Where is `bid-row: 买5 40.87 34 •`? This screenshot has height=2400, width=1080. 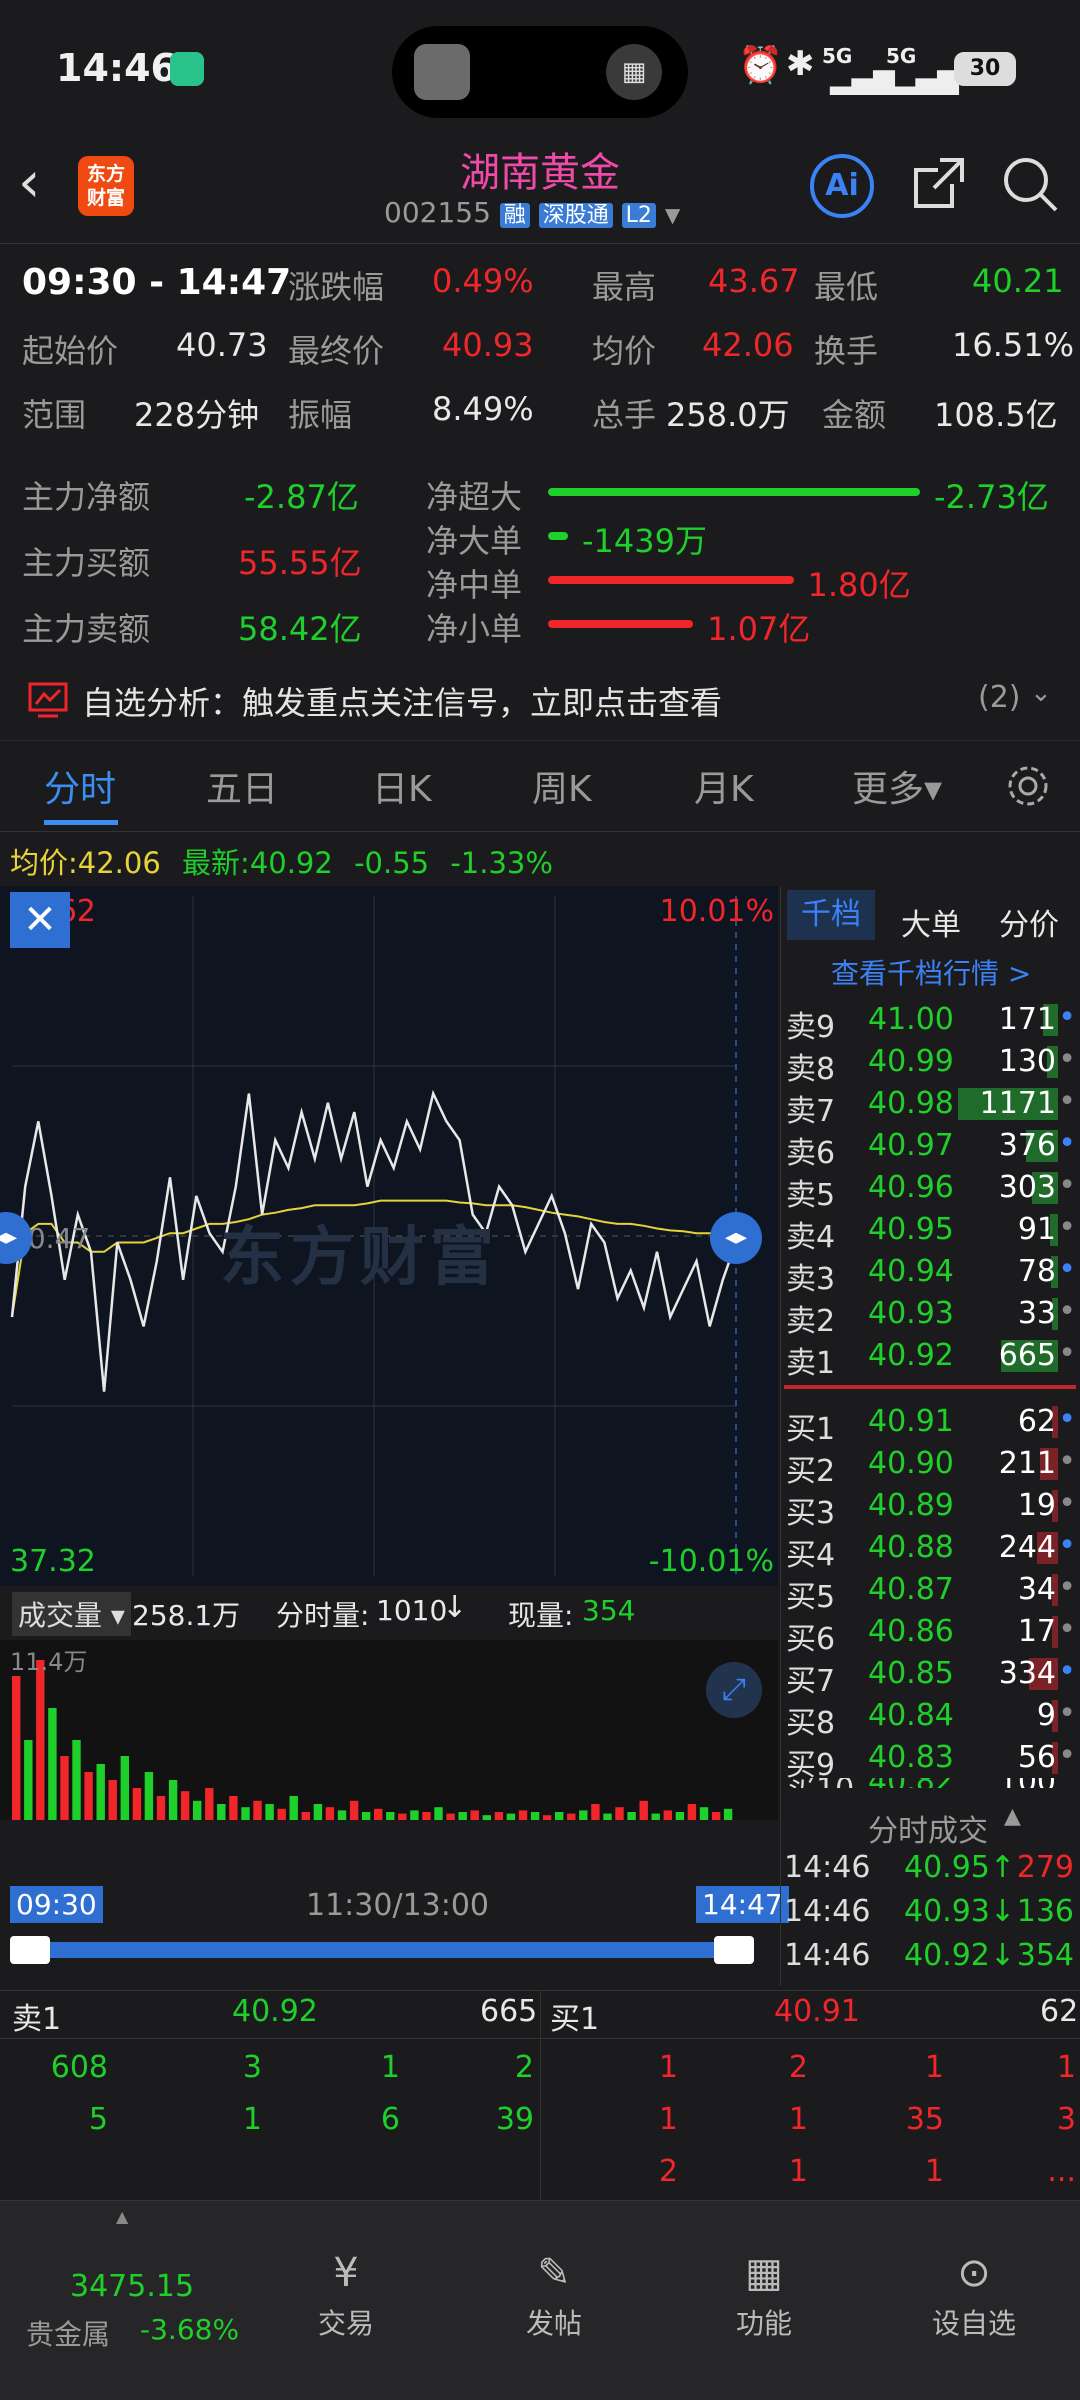
bid-row: 买5 40.87 34 • is located at coordinates (931, 1591).